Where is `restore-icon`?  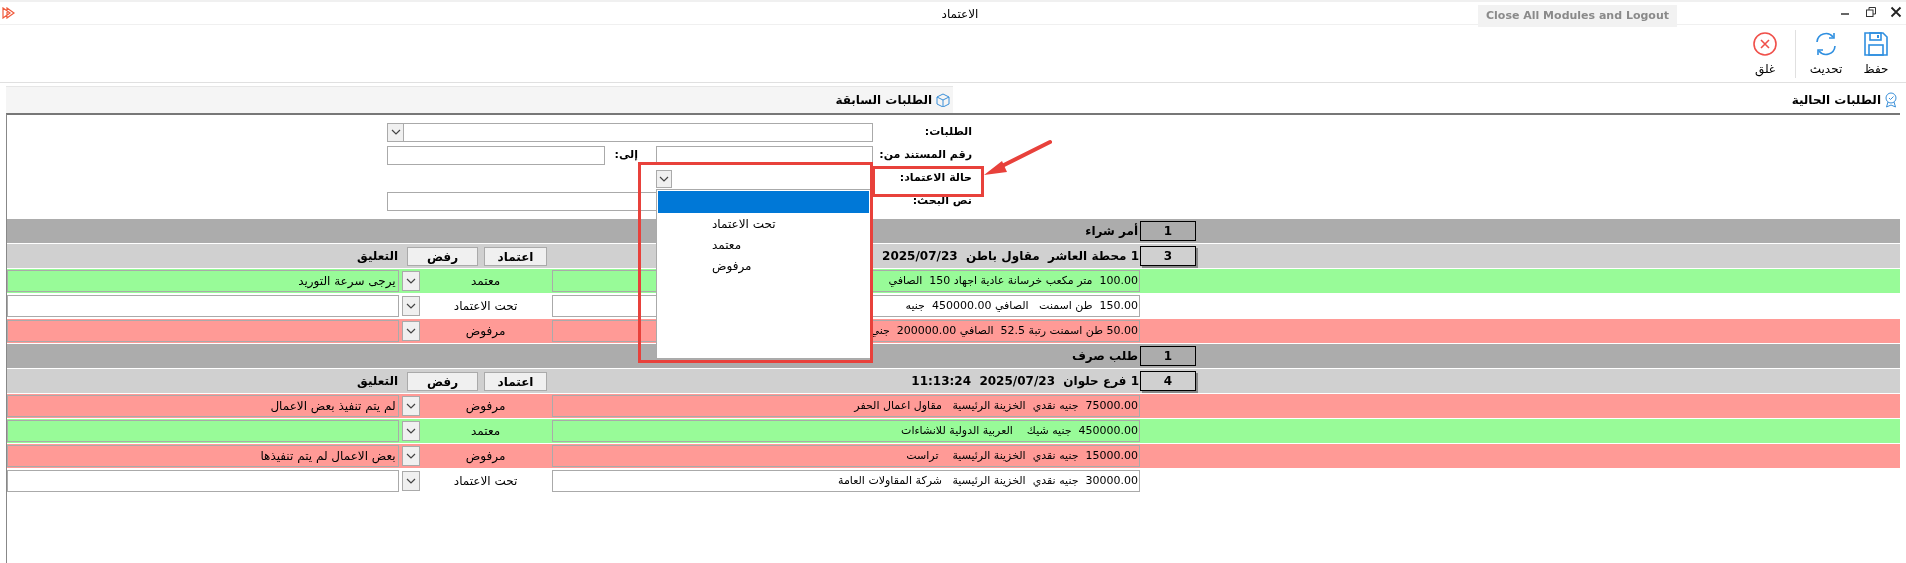
restore-icon is located at coordinates (1871, 12).